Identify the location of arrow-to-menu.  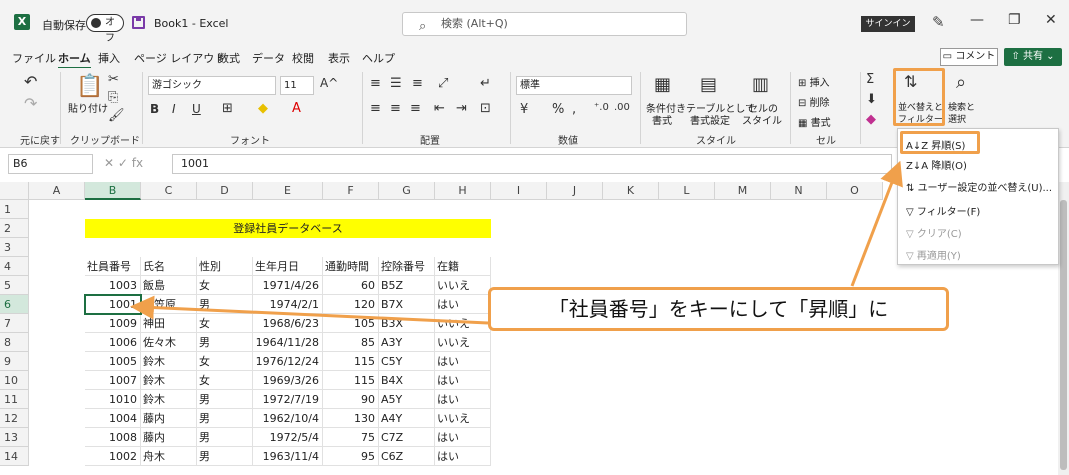
(876, 223).